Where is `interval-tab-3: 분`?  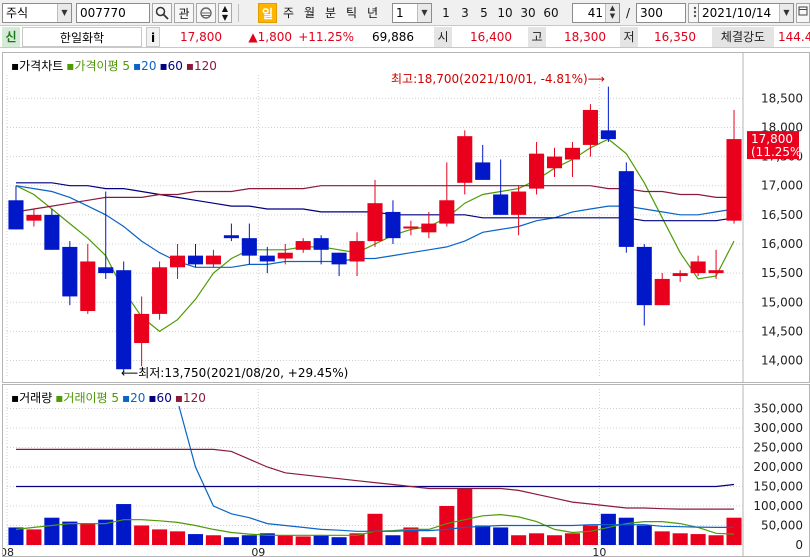
interval-tab-3: 분 is located at coordinates (330, 13).